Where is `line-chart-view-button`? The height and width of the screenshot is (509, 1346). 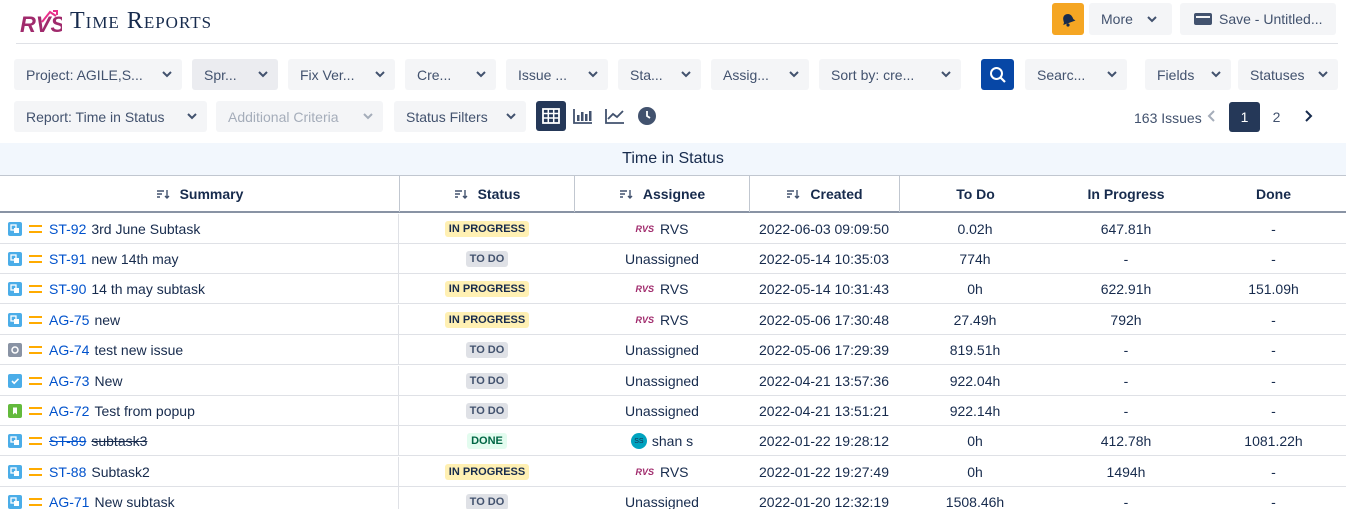
line-chart-view-button is located at coordinates (615, 116).